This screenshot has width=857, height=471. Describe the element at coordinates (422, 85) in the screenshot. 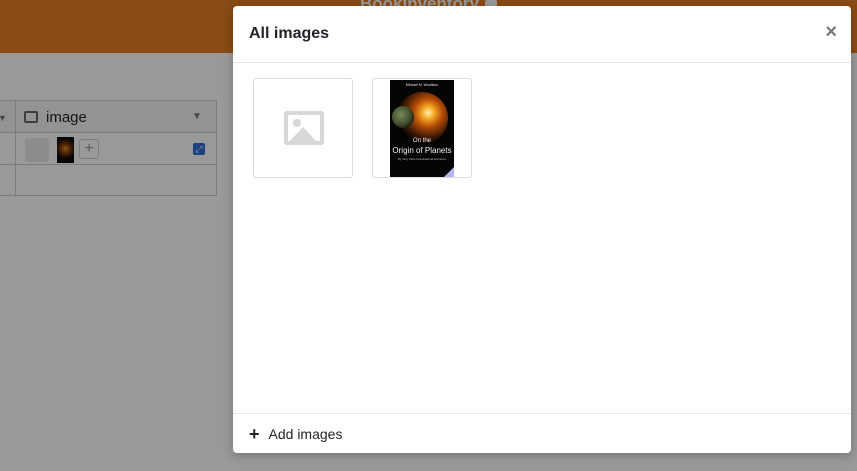

I see `cover-author: Michael M. Woolfson` at that location.